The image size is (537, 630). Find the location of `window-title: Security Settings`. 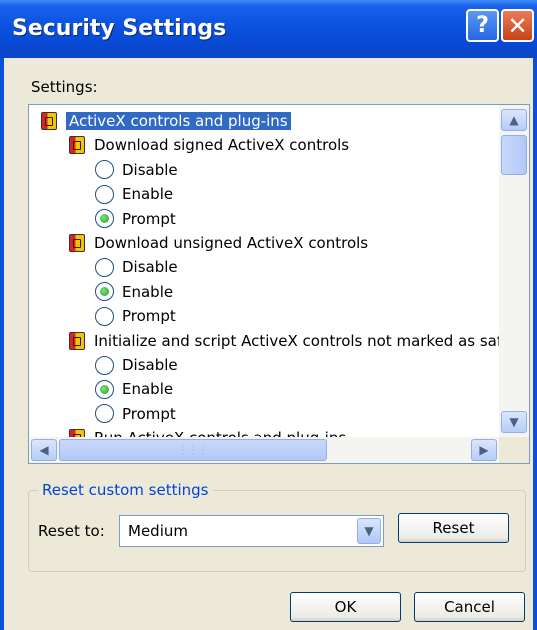

window-title: Security Settings is located at coordinates (119, 28).